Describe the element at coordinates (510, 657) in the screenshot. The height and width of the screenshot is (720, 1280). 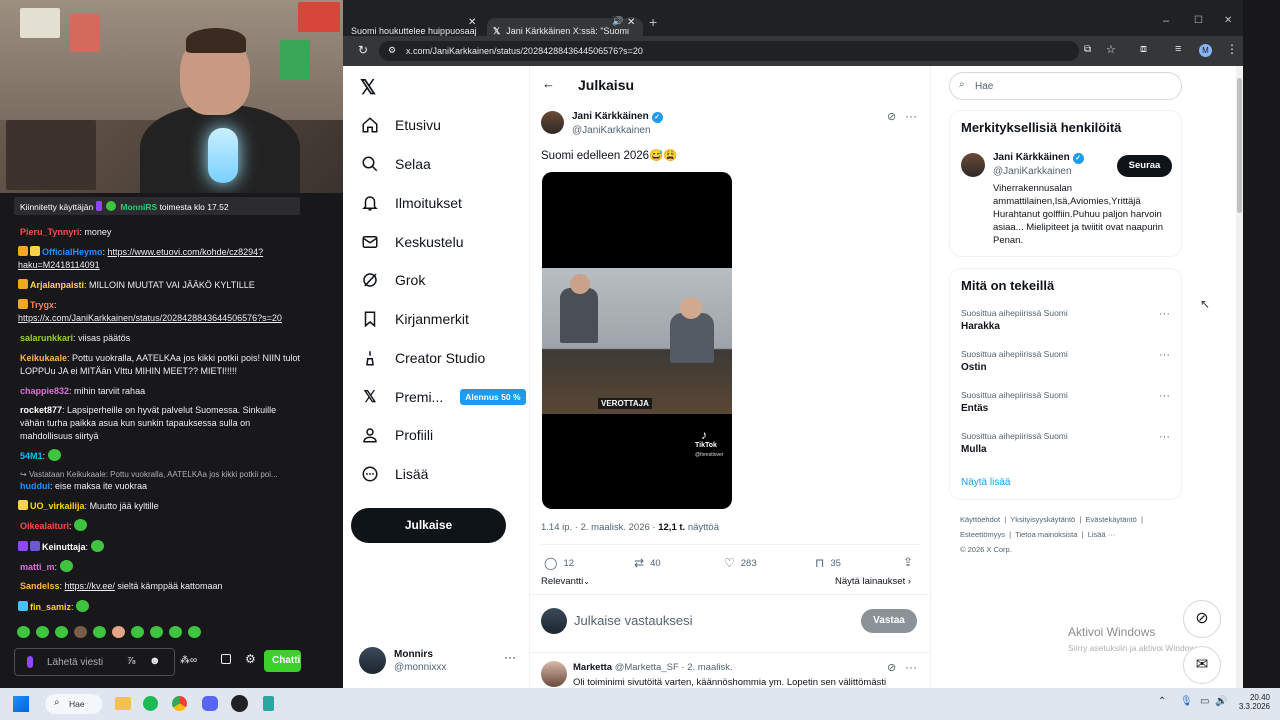
I see `account-more-icon: ···` at that location.